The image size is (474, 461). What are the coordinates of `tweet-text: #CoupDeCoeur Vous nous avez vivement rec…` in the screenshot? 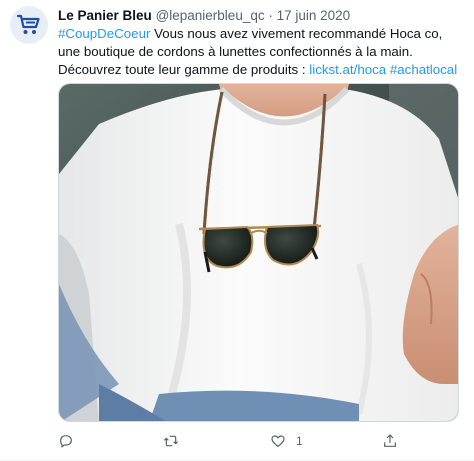 It's located at (262, 52).